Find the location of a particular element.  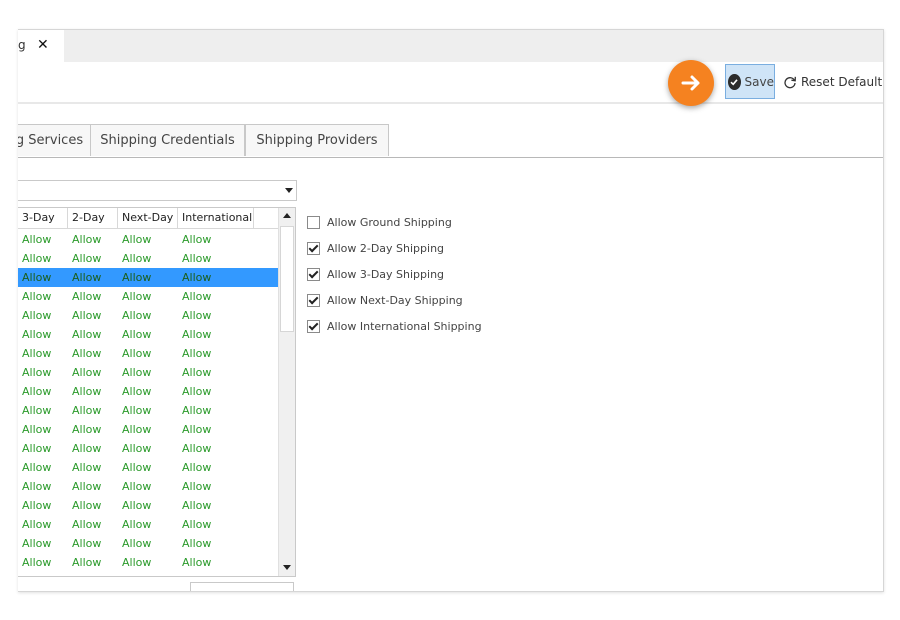

check-circle-icon is located at coordinates (734, 81).